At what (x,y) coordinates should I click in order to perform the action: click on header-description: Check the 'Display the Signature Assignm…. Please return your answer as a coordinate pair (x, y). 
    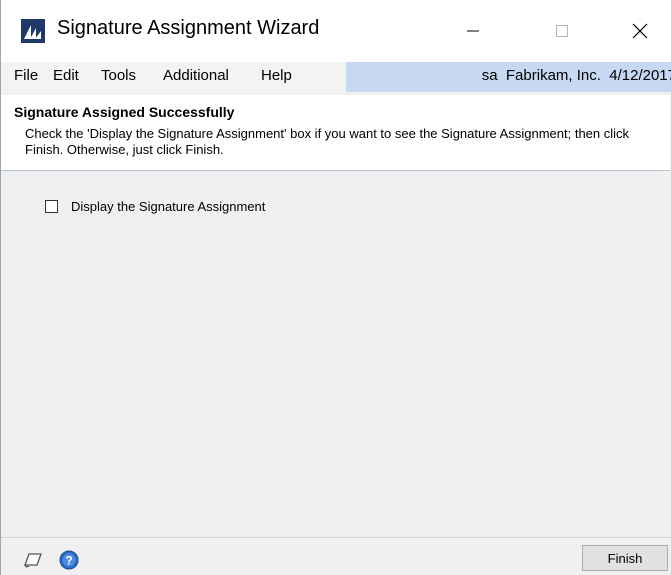
    Looking at the image, I should click on (327, 141).